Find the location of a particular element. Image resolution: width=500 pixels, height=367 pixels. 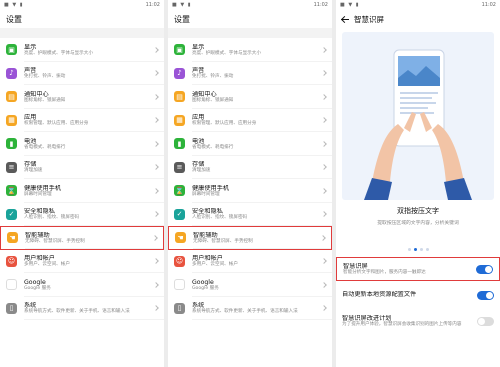

illustration-graphic is located at coordinates (418, 124).